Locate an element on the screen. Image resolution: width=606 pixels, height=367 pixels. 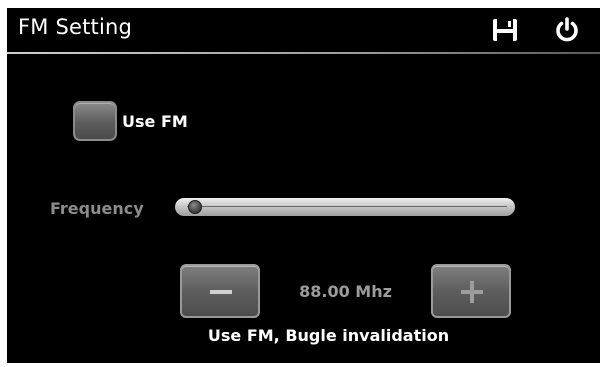
power-button is located at coordinates (567, 30).